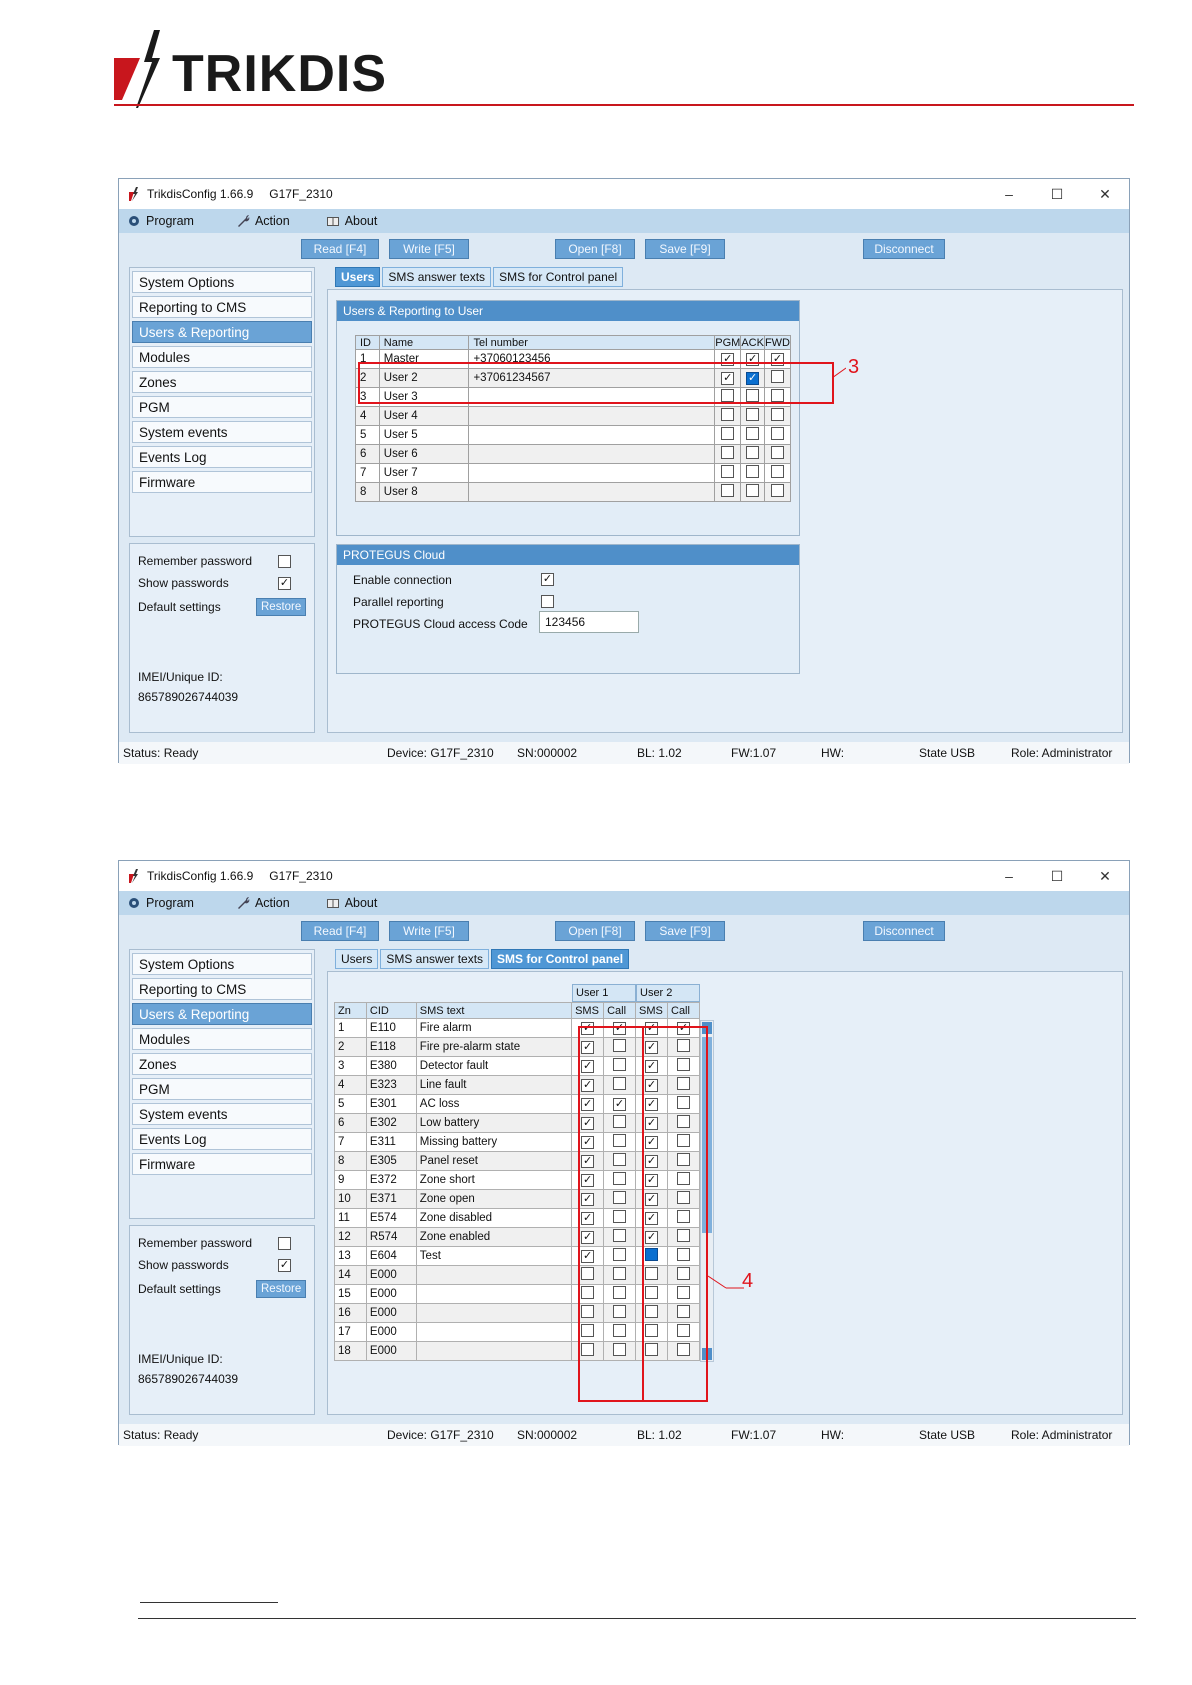 Image resolution: width=1192 pixels, height=1685 pixels. I want to click on table-row: 7 User 7, so click(573, 473).